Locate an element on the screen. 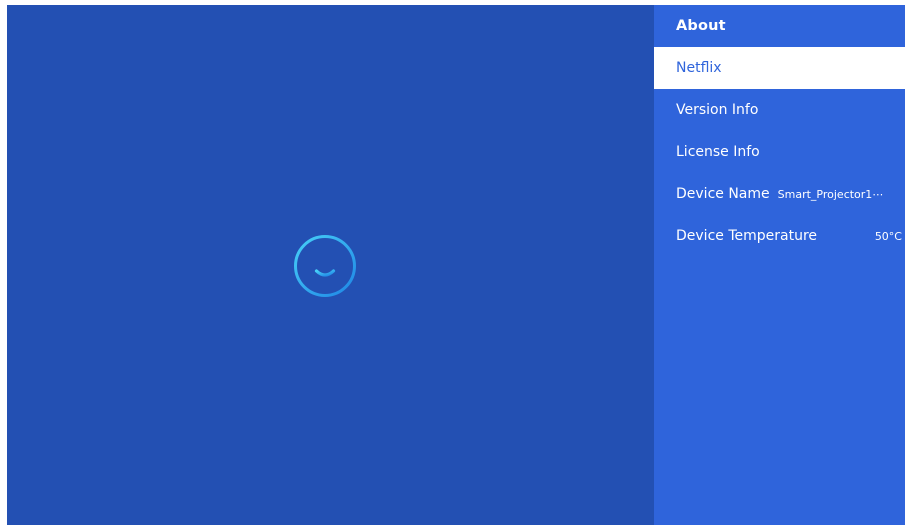 This screenshot has height=525, width=905. menu-item-label: Device Temperature is located at coordinates (747, 236).